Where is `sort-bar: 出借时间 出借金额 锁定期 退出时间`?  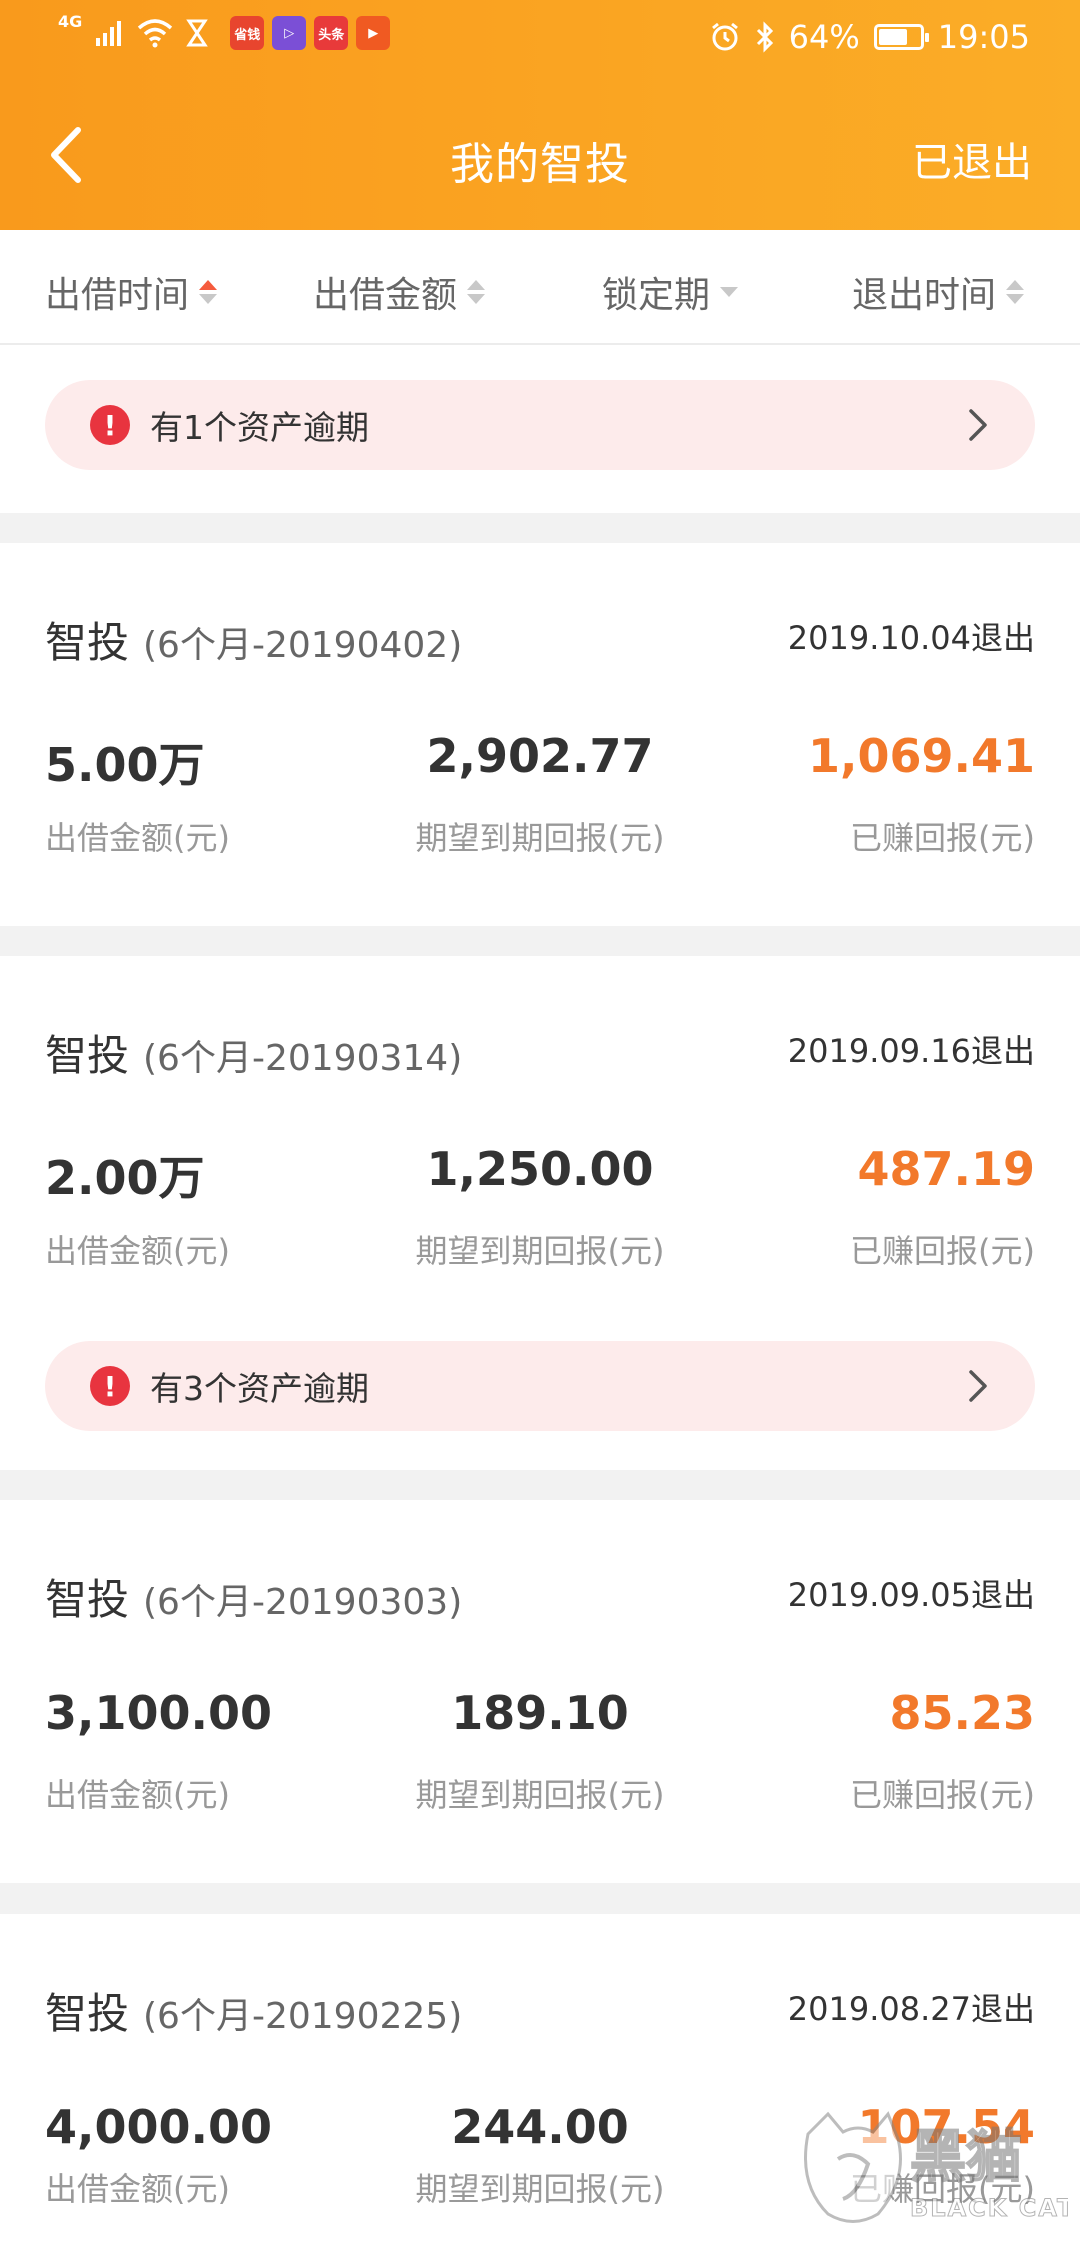
sort-bar: 出借时间 出借金额 锁定期 退出时间 is located at coordinates (540, 287).